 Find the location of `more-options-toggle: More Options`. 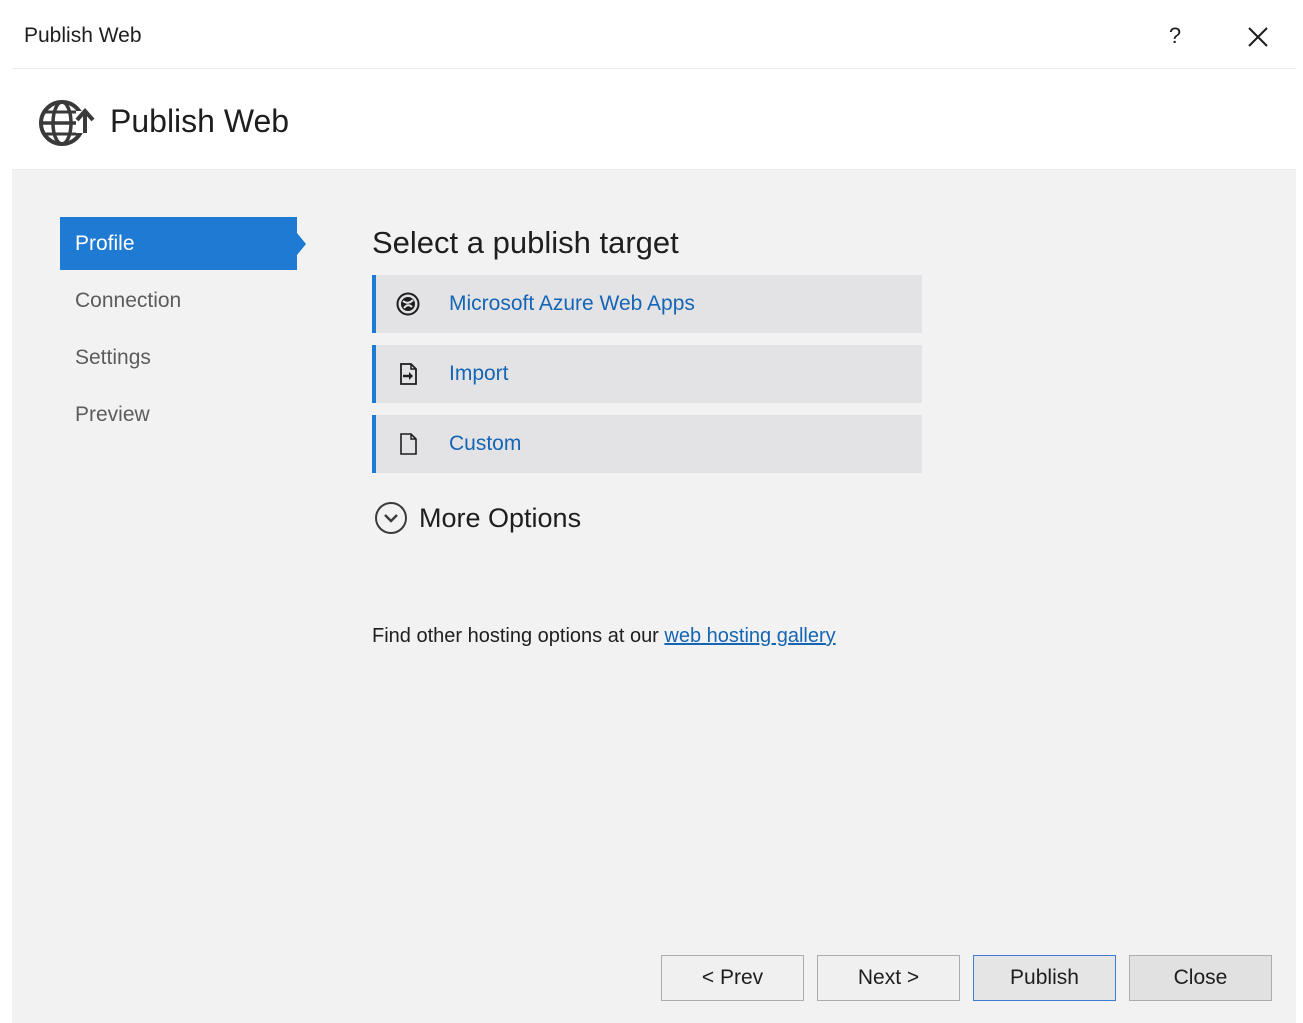

more-options-toggle: More Options is located at coordinates (492, 517).